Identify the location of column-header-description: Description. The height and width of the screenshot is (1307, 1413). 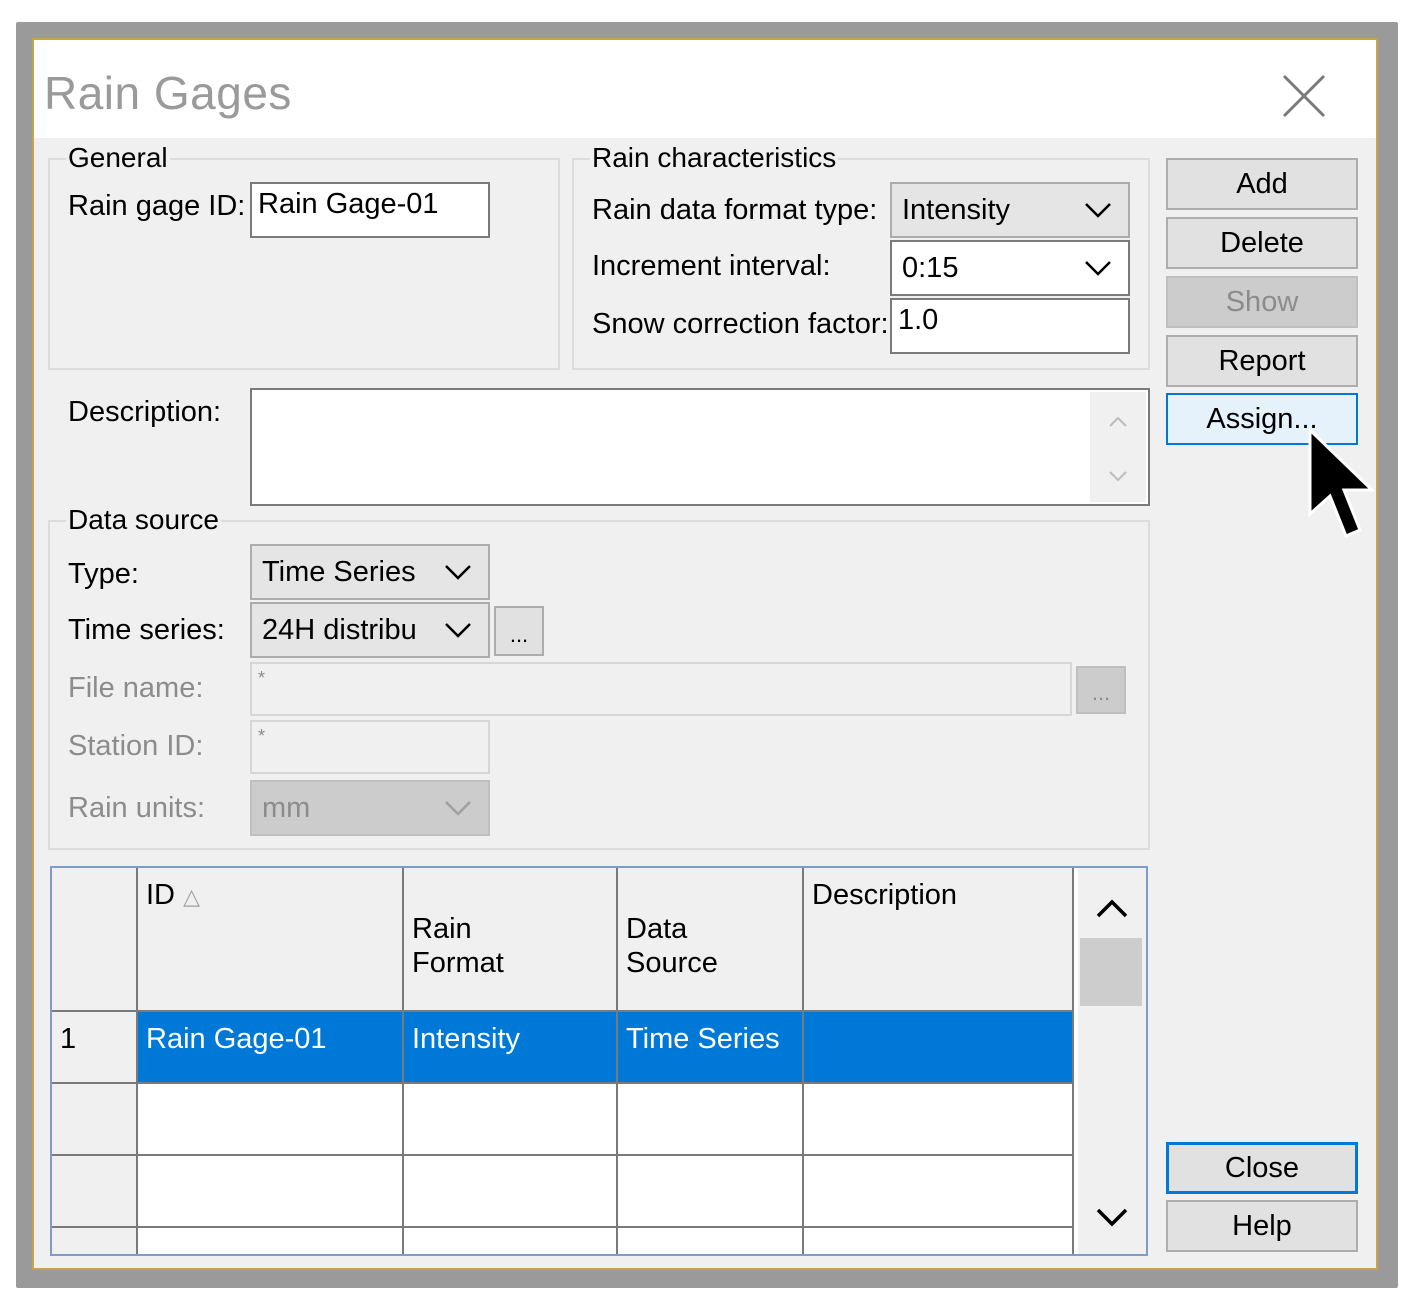
(939, 940).